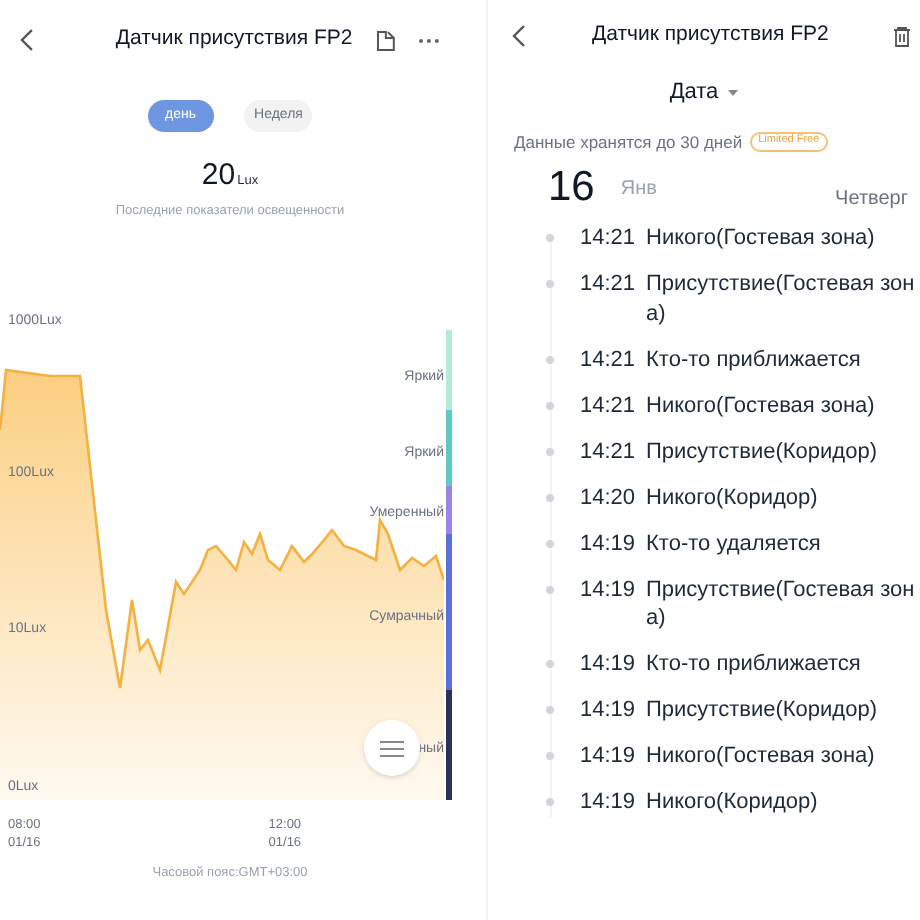  Describe the element at coordinates (392, 748) in the screenshot. I see `menu-icon` at that location.